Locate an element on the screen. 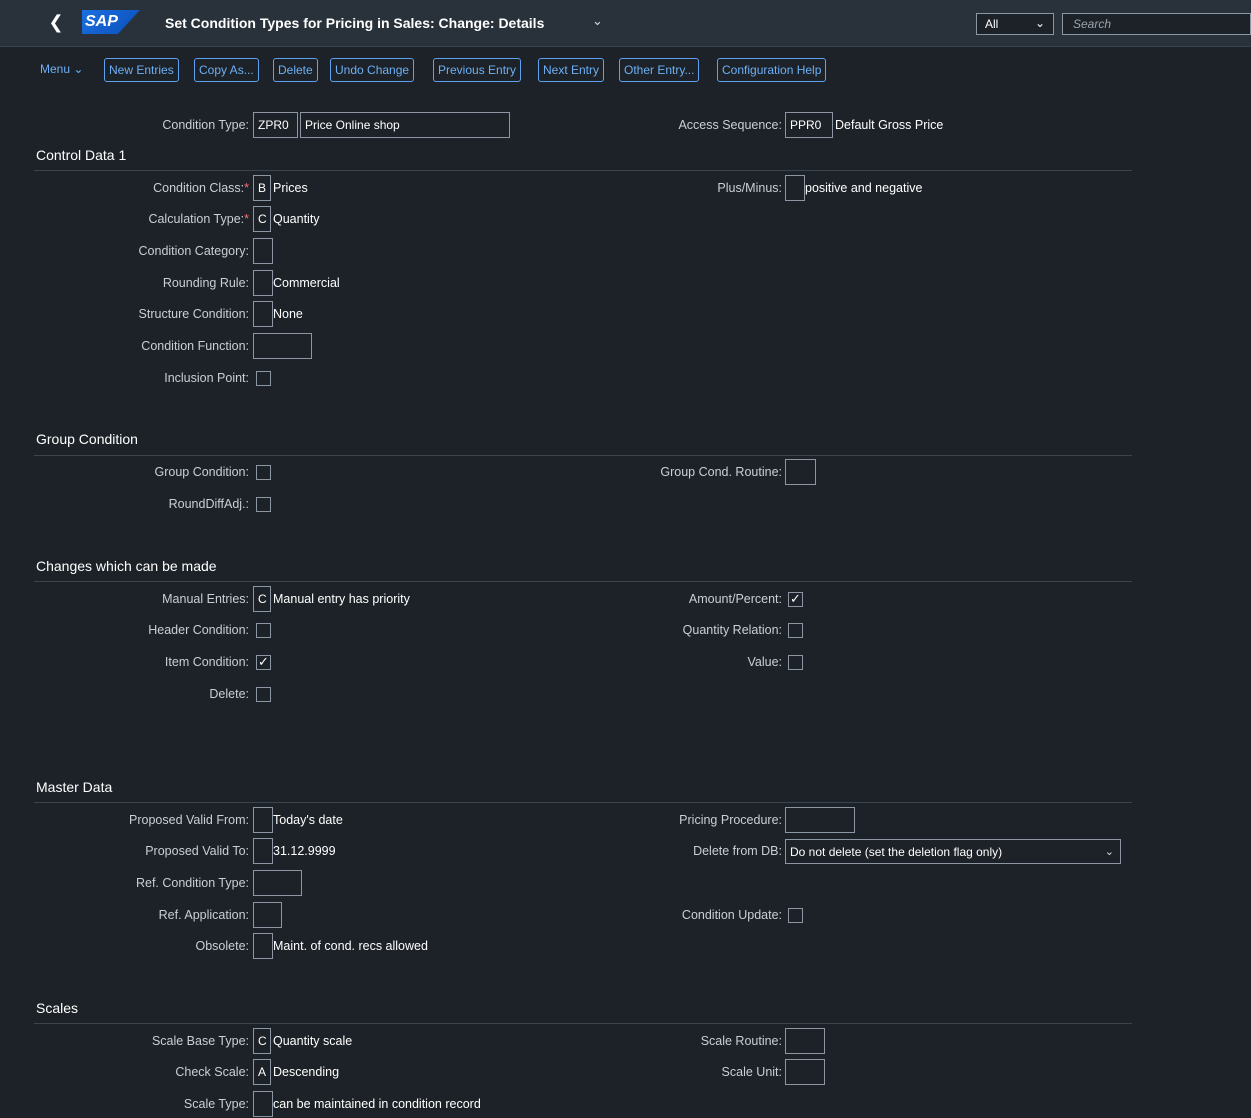  scale-unit-field is located at coordinates (805, 1072).